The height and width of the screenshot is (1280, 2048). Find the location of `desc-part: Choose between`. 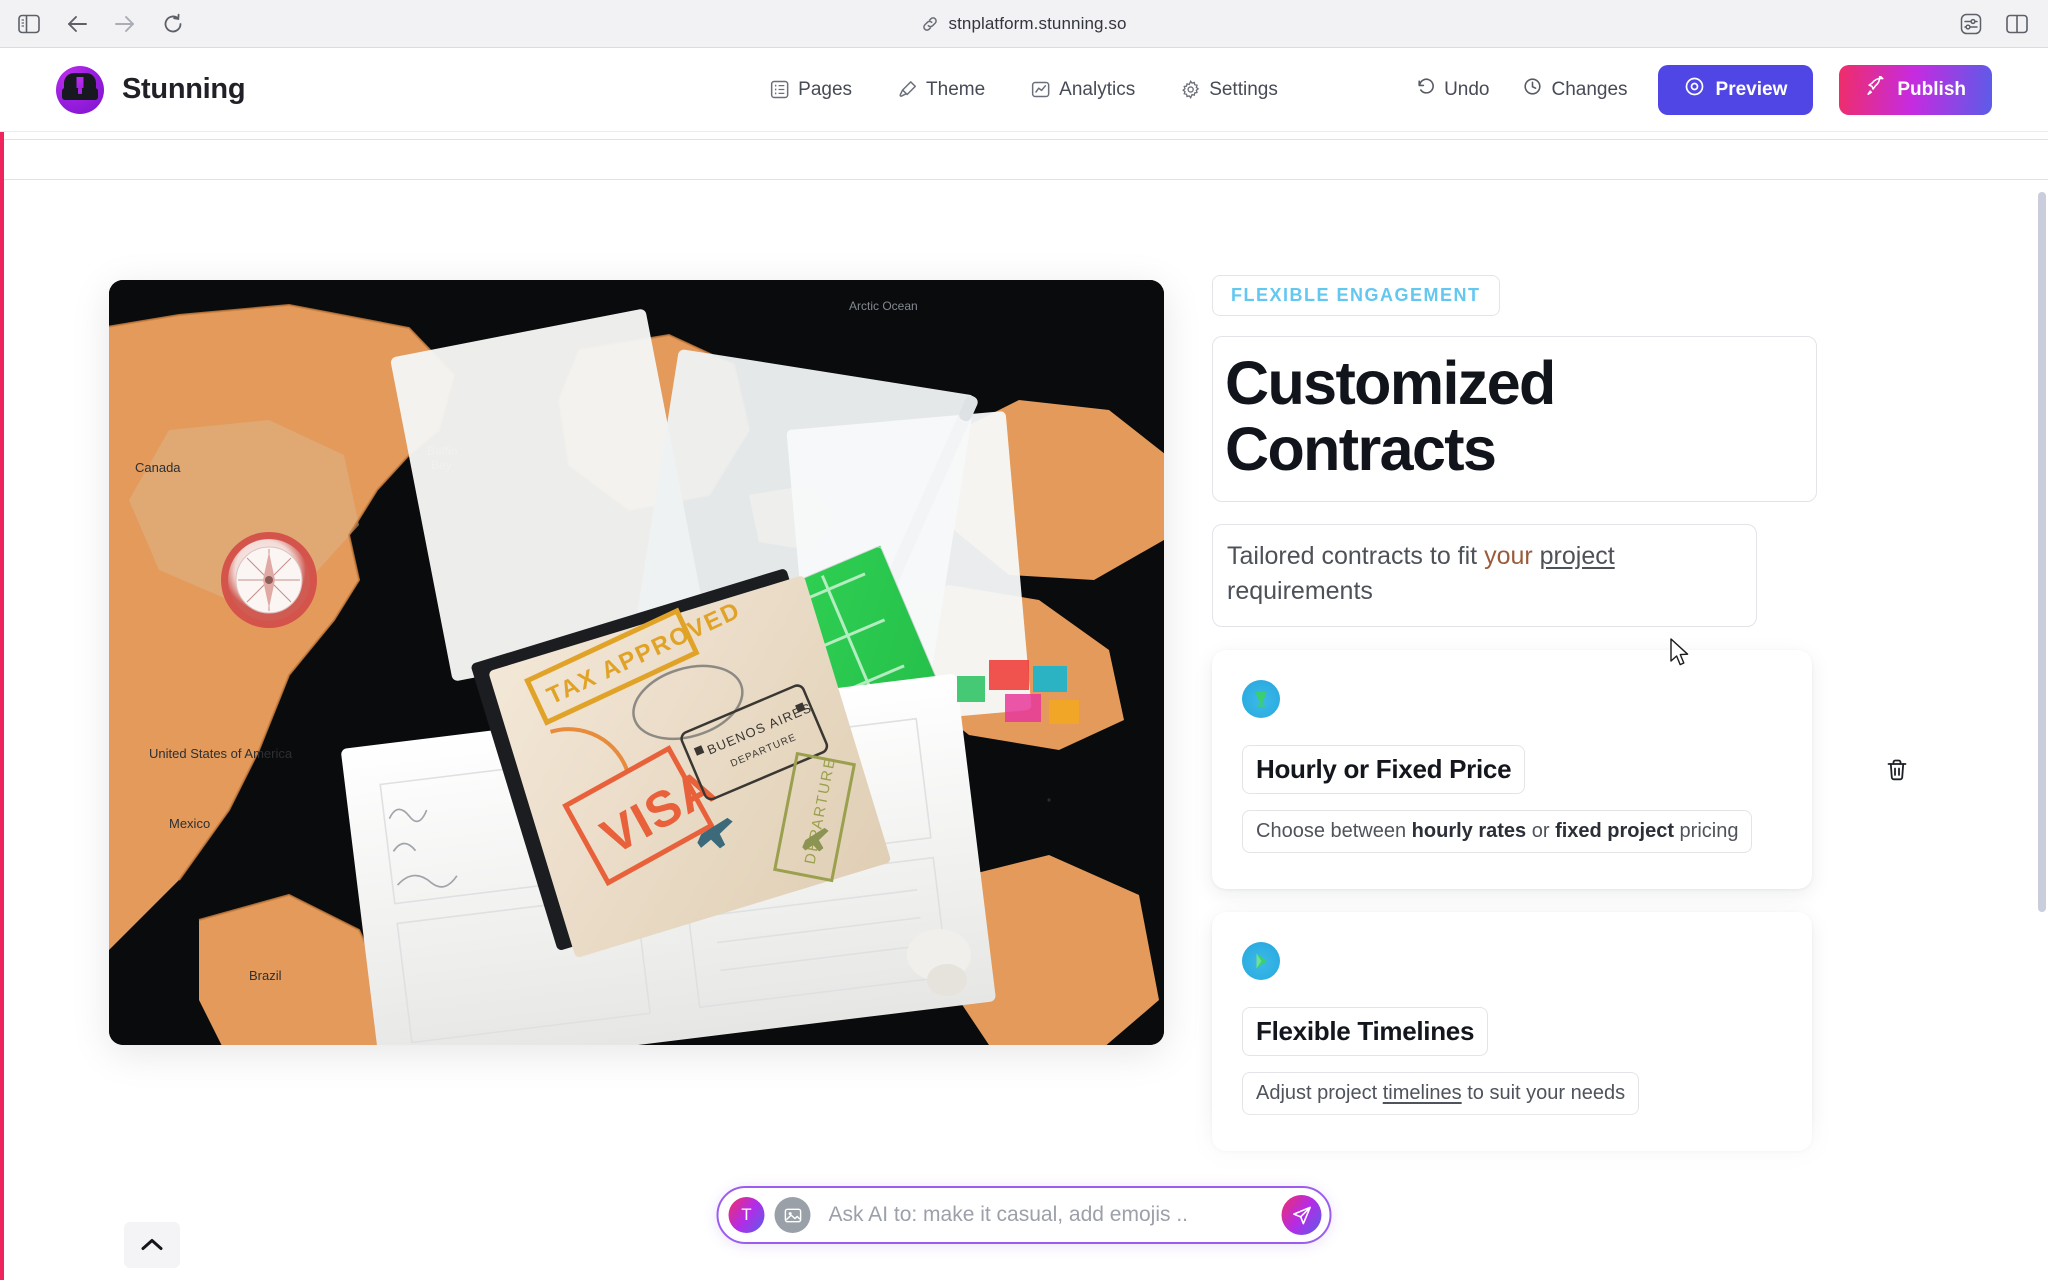

desc-part: Choose between is located at coordinates (1334, 830).